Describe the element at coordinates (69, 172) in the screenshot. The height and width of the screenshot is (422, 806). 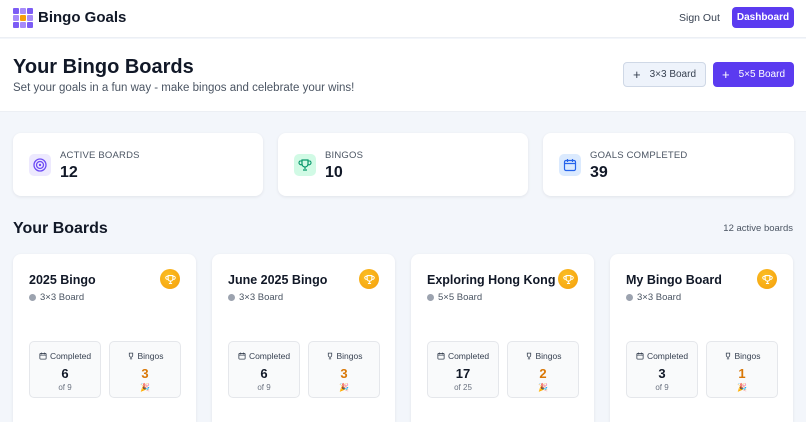
I see `stat-value: 12` at that location.